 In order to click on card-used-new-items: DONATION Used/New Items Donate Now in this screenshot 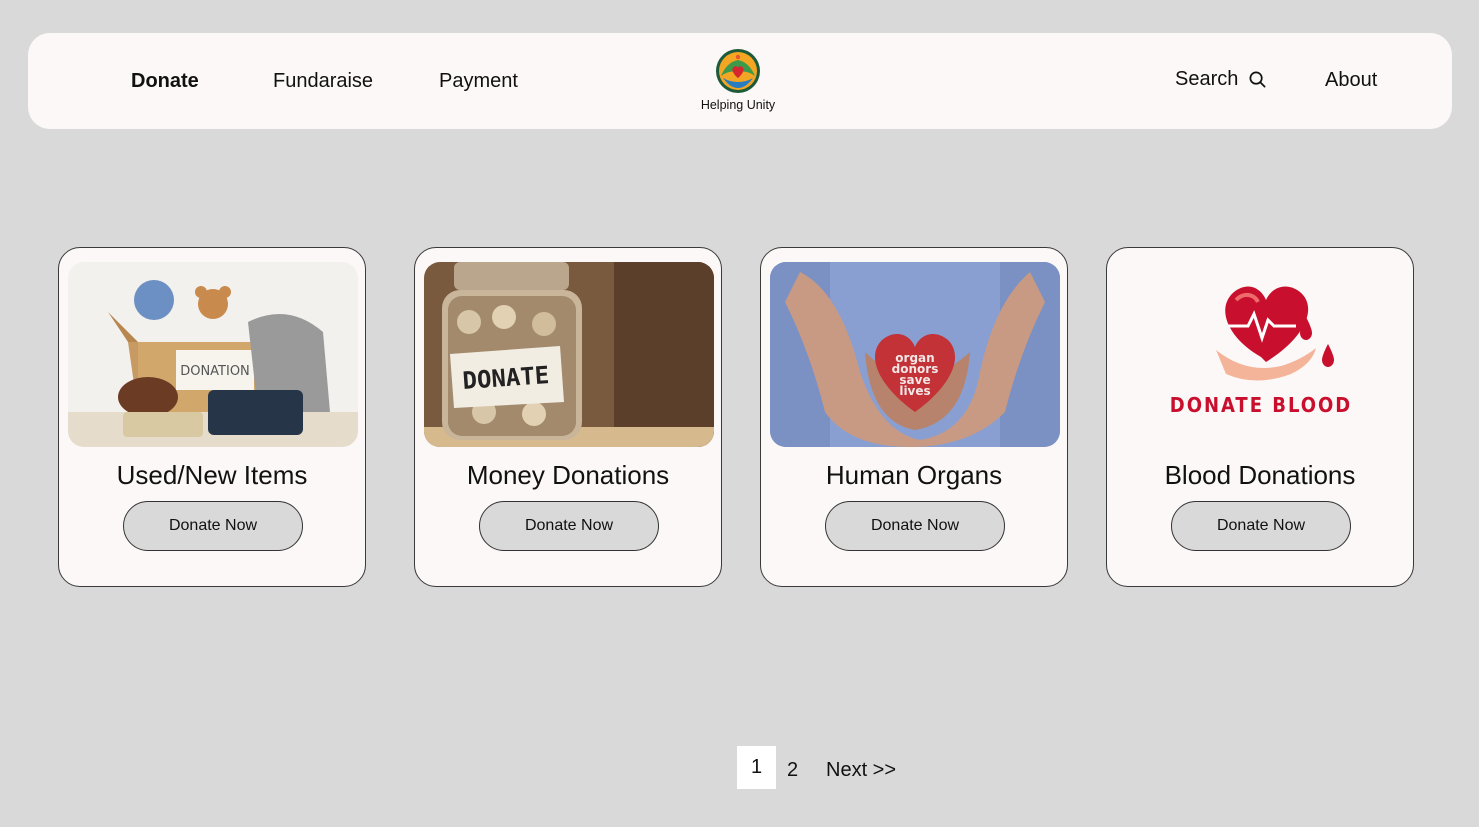, I will do `click(212, 417)`.